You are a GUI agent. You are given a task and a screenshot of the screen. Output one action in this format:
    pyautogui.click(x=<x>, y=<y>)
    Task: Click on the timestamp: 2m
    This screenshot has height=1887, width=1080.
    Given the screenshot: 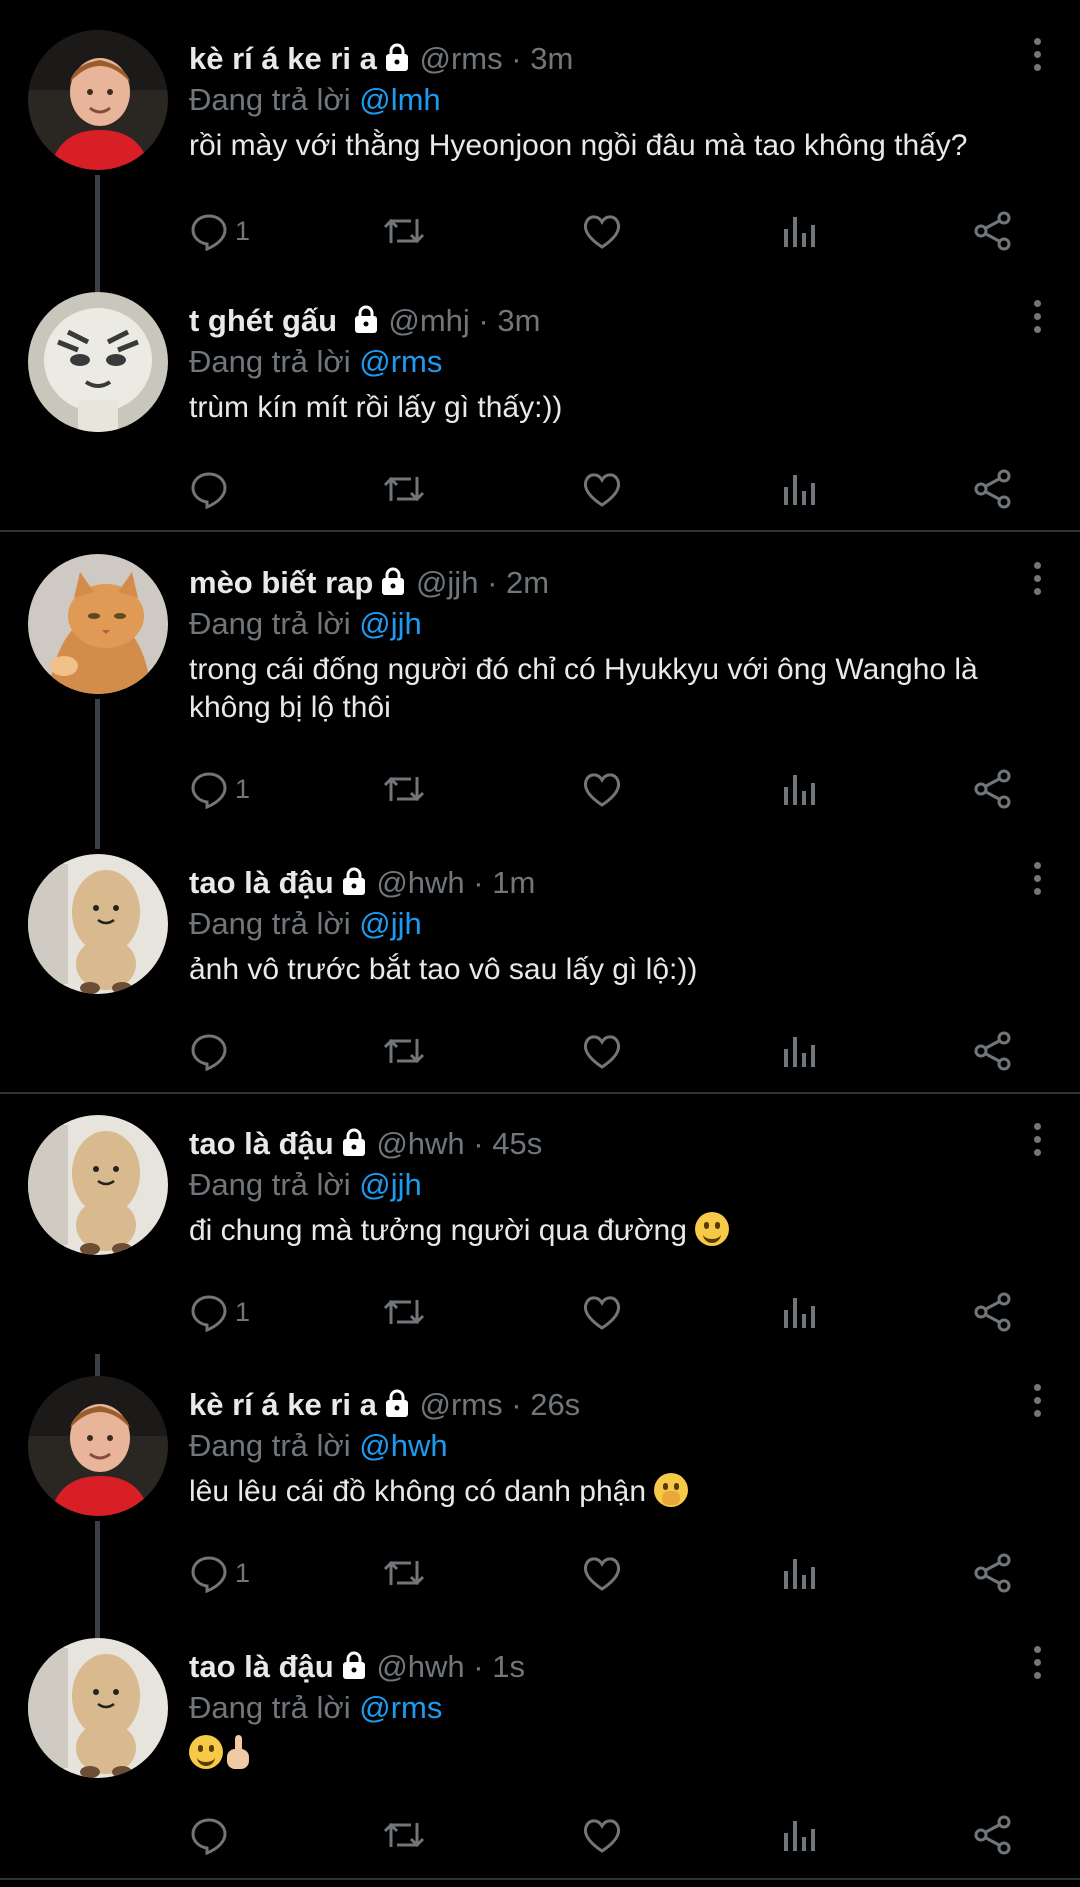 What is the action you would take?
    pyautogui.click(x=527, y=582)
    